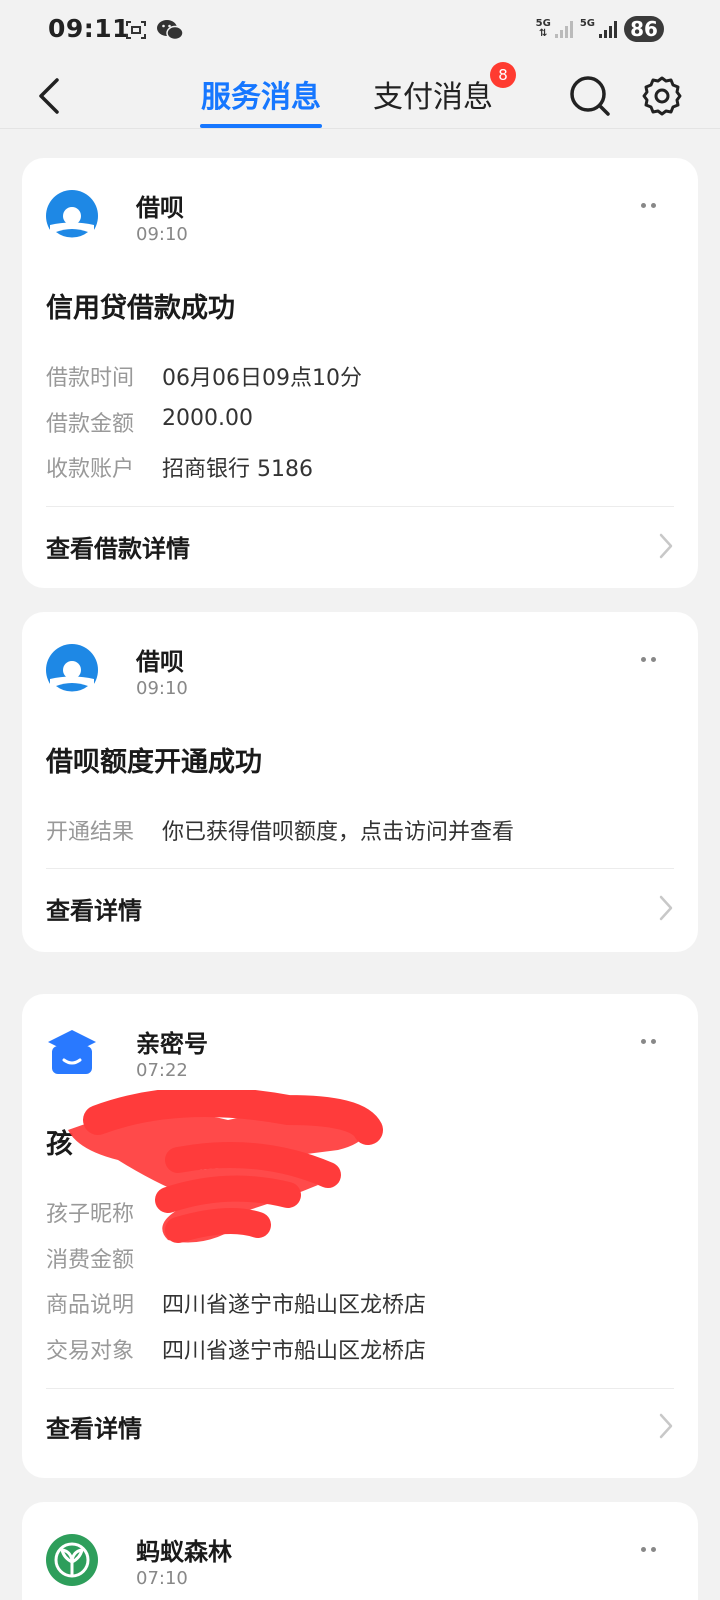 The image size is (720, 1600). I want to click on header: 服务消息 支付消息 8, so click(360, 98).